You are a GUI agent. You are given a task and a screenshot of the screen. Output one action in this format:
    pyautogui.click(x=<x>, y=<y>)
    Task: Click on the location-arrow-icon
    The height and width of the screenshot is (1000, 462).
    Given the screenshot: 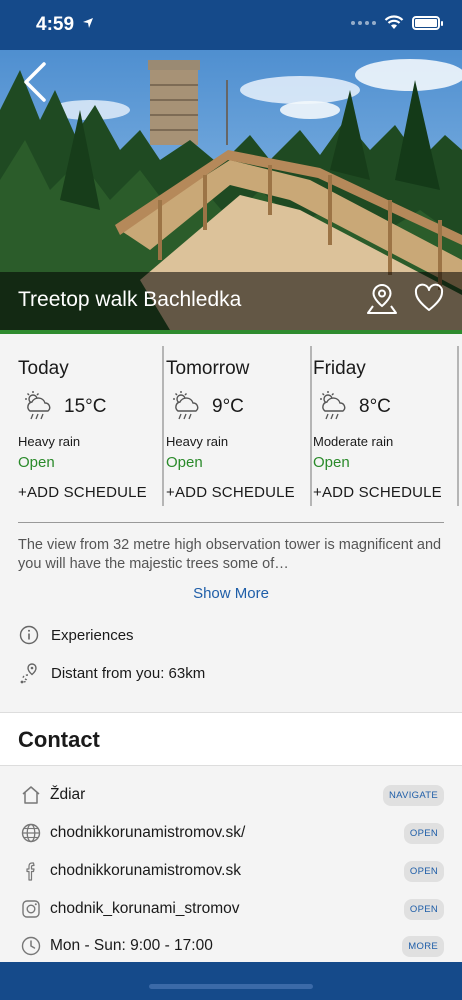 What is the action you would take?
    pyautogui.click(x=88, y=23)
    